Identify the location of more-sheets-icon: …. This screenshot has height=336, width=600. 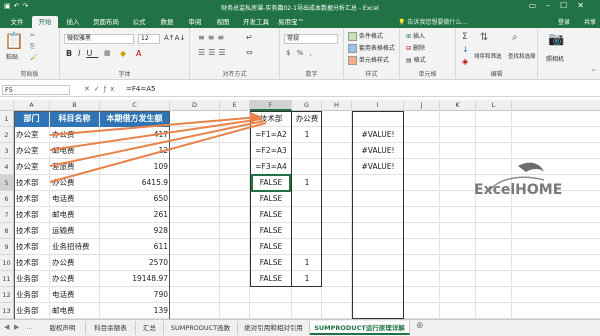
(29, 327).